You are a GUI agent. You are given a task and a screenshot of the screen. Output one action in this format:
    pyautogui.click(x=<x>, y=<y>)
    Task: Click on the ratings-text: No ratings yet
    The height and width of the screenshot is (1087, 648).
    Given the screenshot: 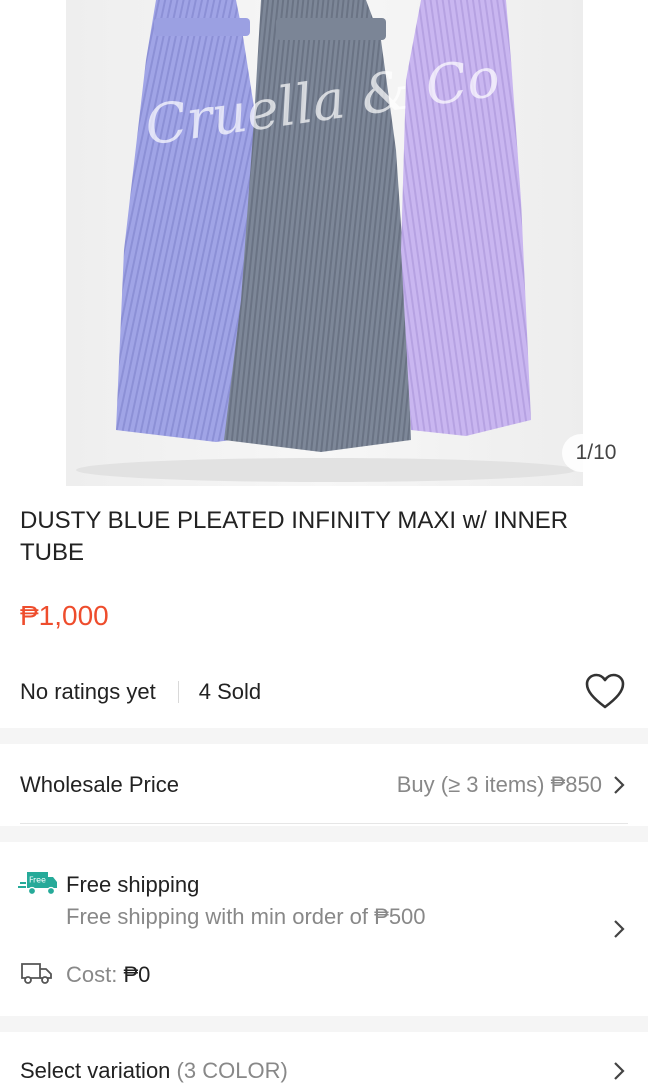 What is the action you would take?
    pyautogui.click(x=88, y=691)
    